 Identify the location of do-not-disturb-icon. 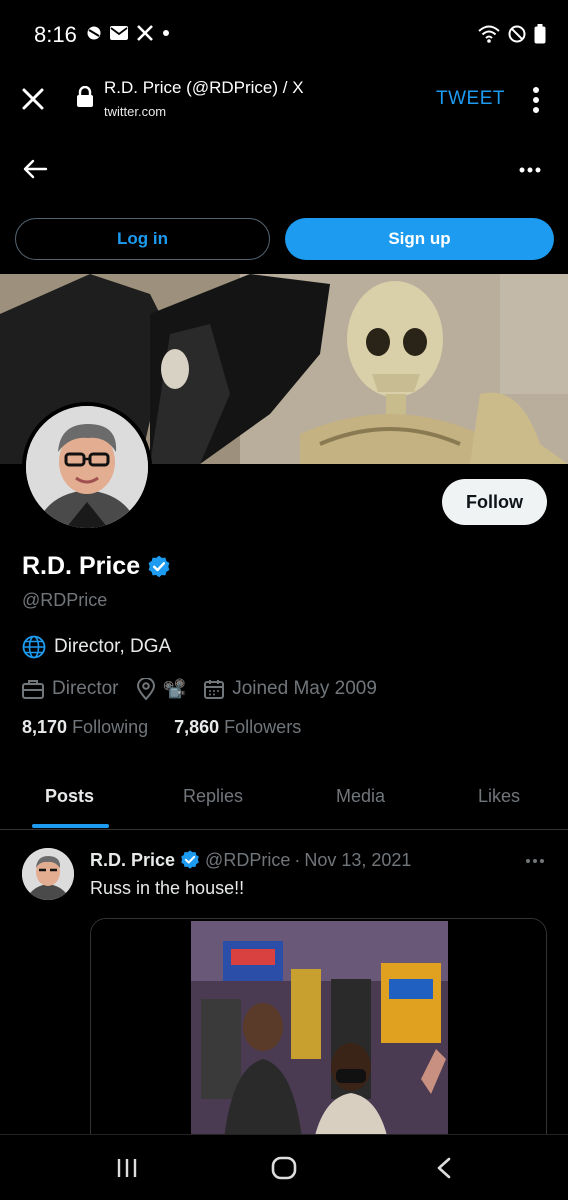
(517, 34).